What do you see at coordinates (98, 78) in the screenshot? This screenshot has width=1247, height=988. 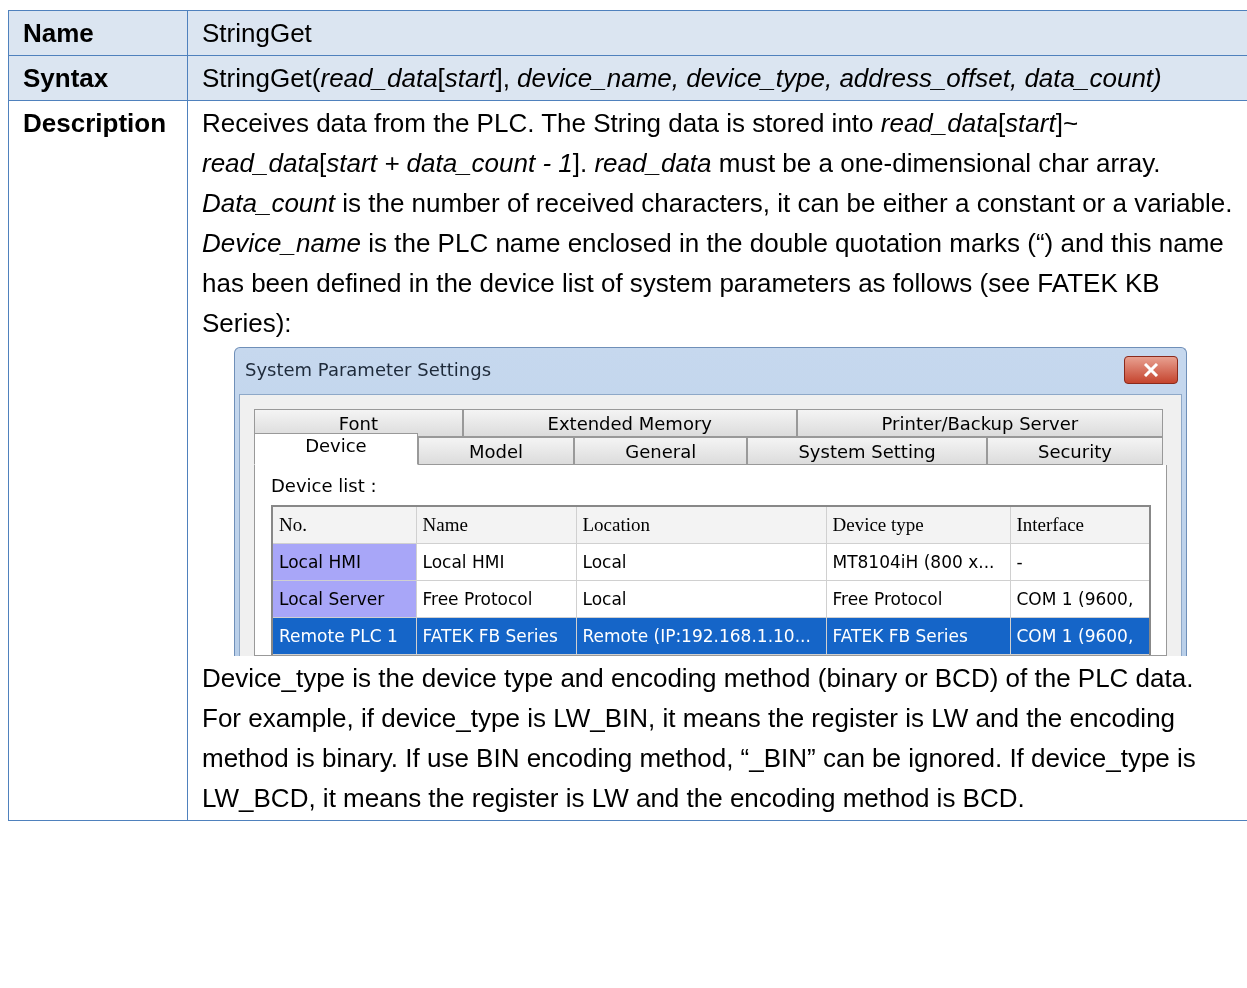 I see `row-label: Syntax` at bounding box center [98, 78].